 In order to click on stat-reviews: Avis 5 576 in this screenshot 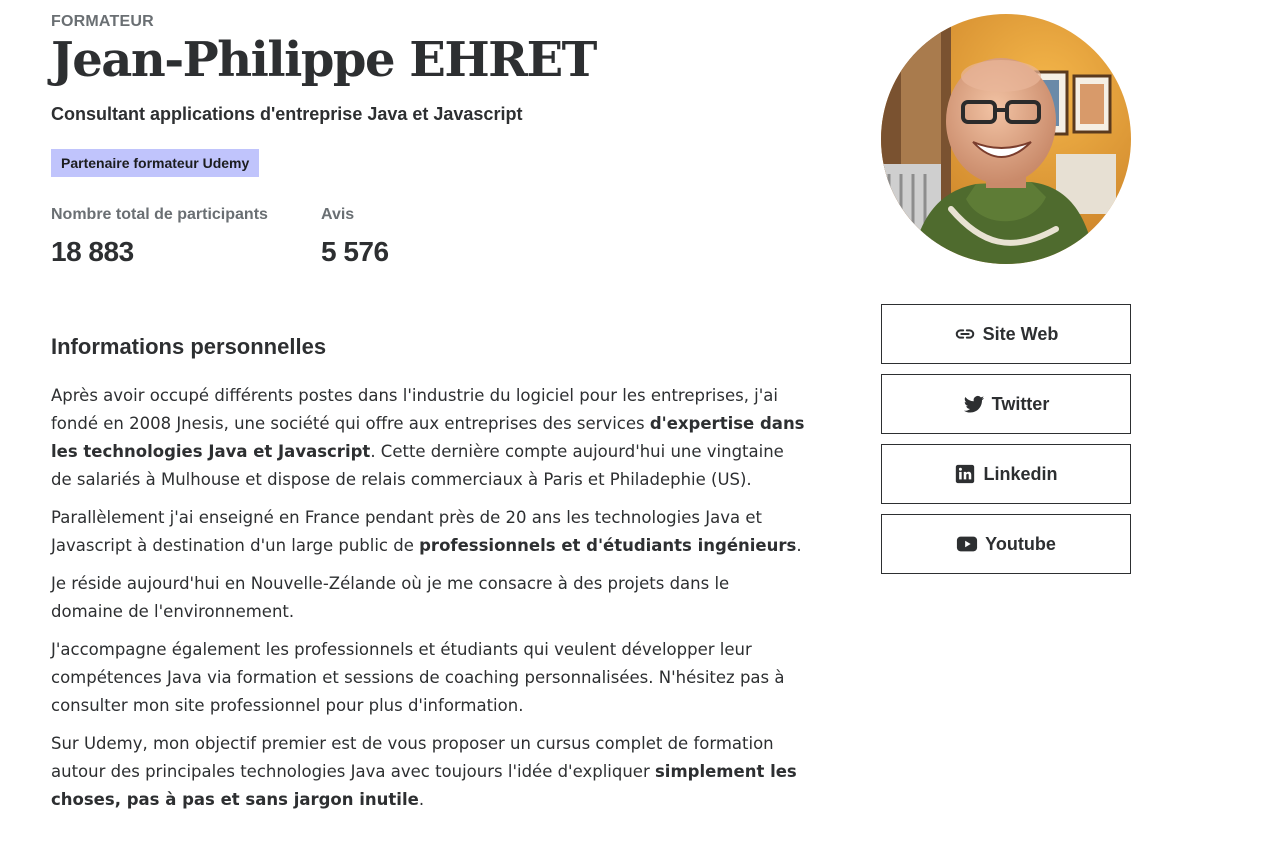, I will do `click(355, 237)`.